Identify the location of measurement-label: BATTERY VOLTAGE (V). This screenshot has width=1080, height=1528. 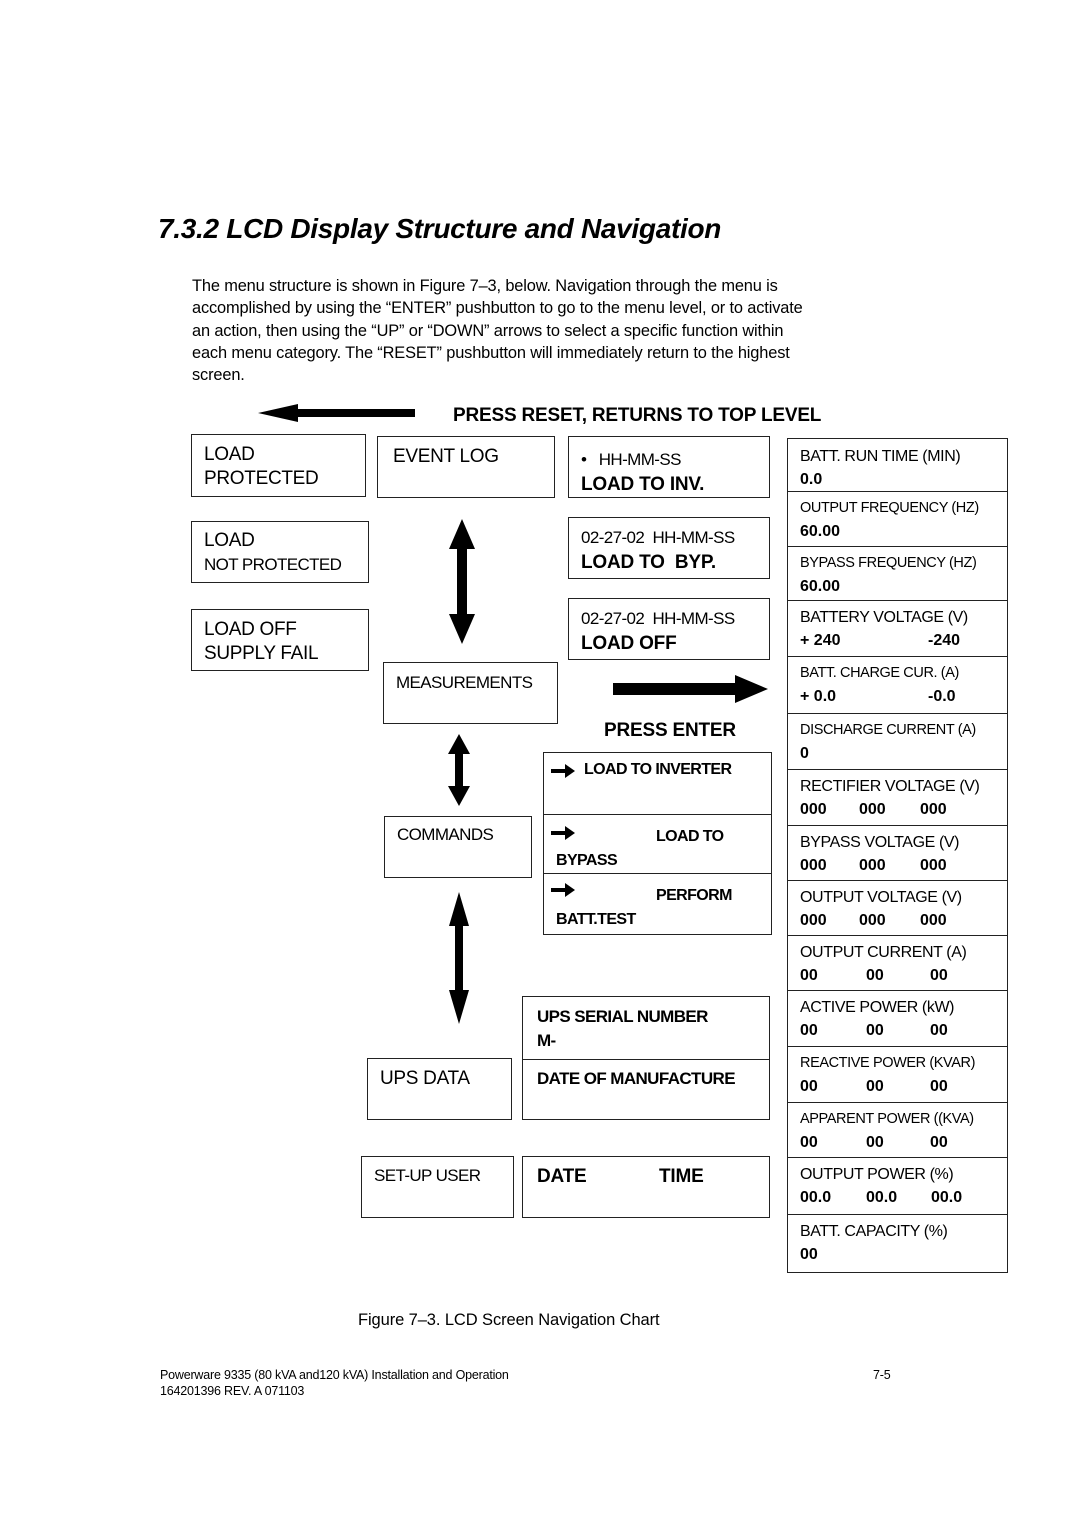
(884, 617).